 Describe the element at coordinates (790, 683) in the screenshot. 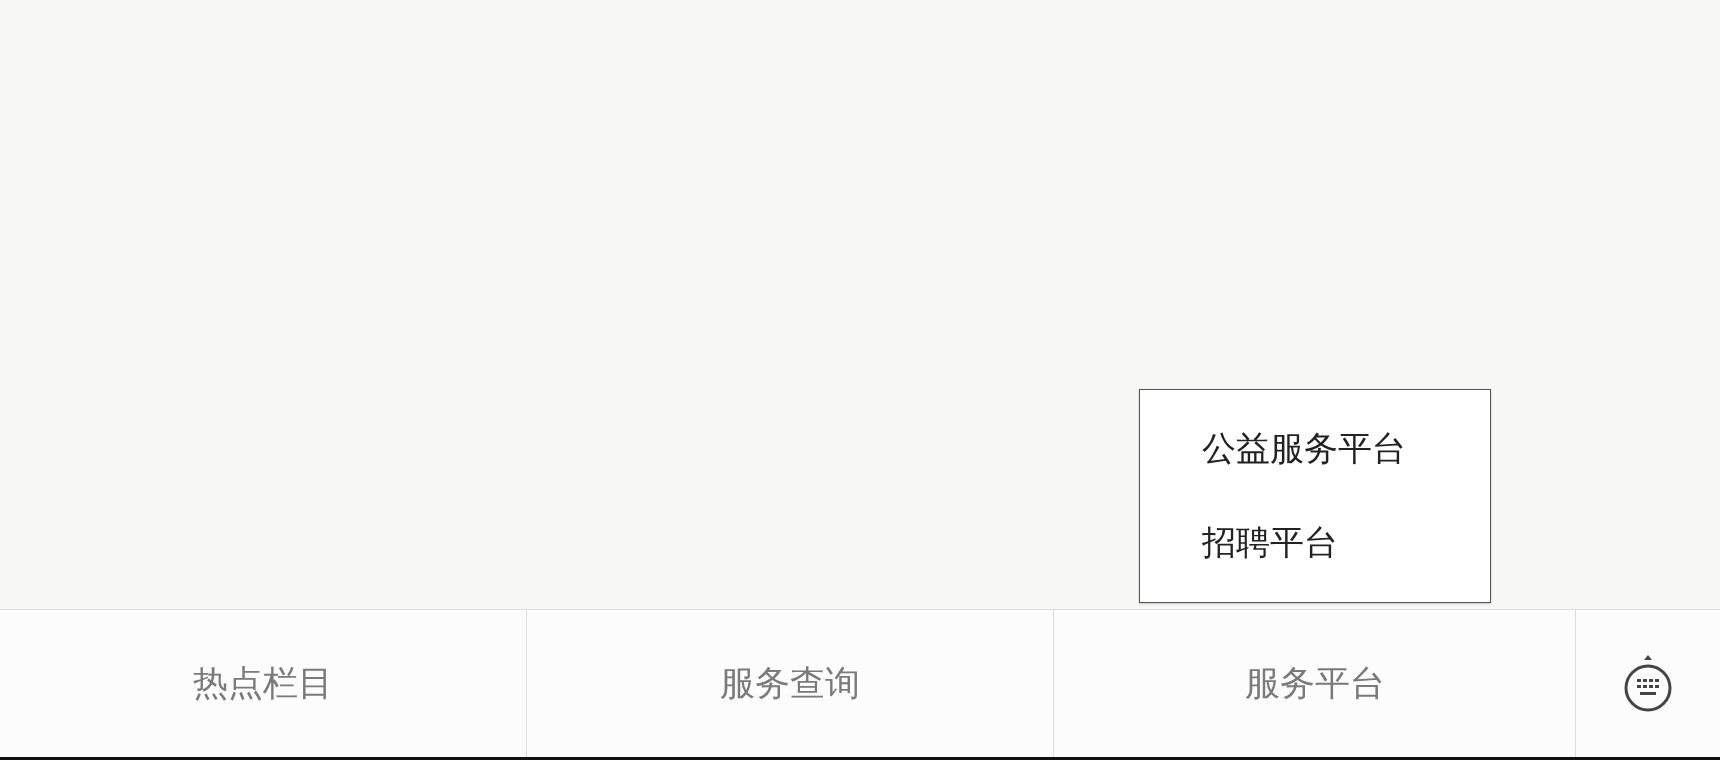

I see `menu-tab: 服务查询` at that location.